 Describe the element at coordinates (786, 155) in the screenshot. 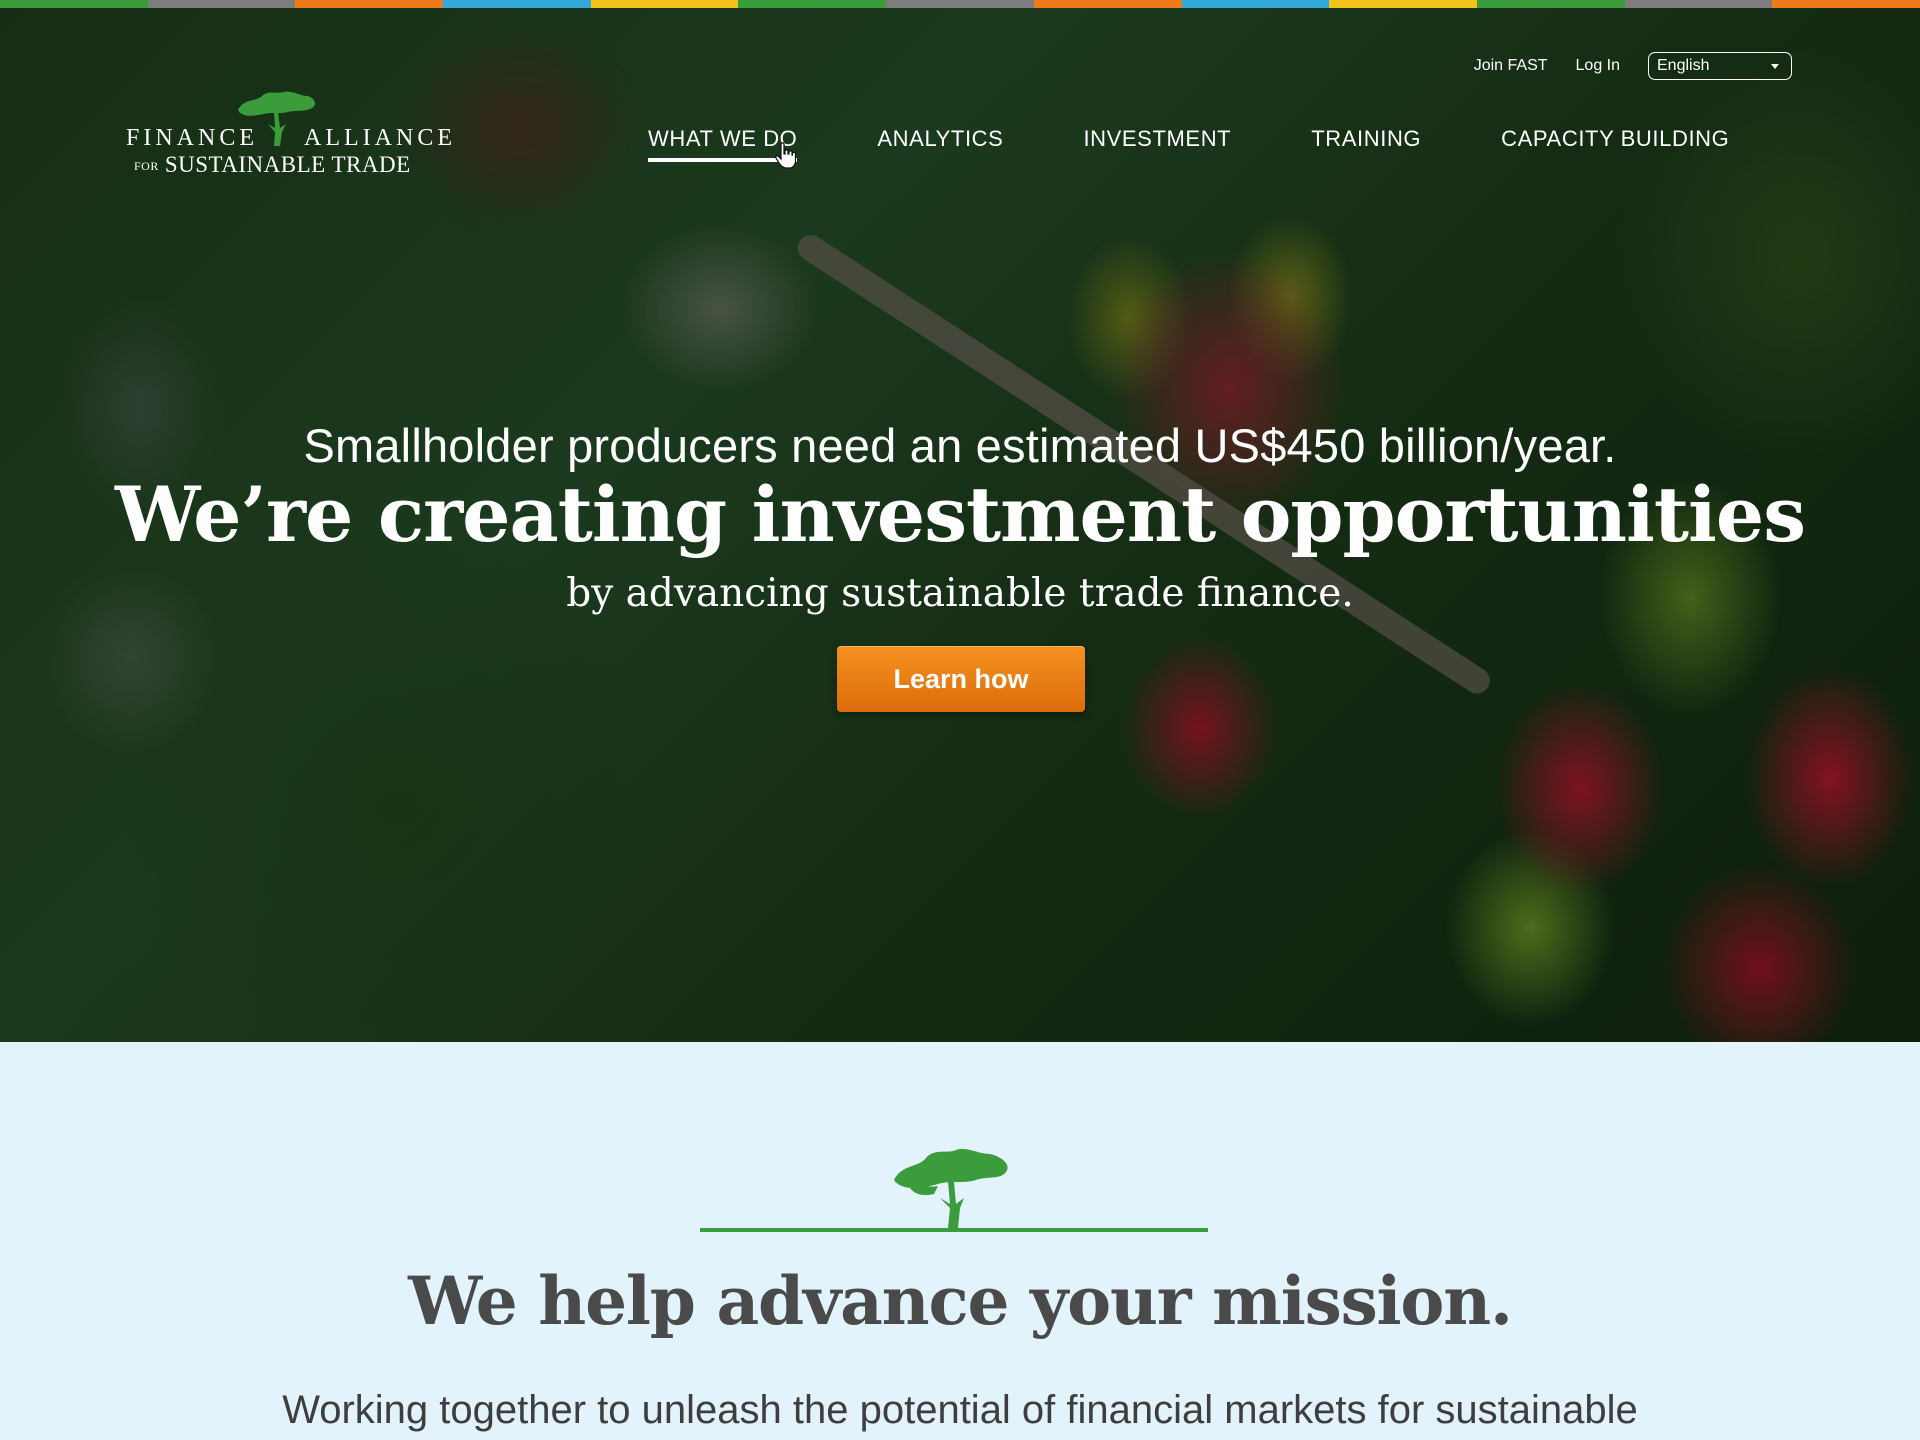

I see `pointer-hand-icon` at that location.